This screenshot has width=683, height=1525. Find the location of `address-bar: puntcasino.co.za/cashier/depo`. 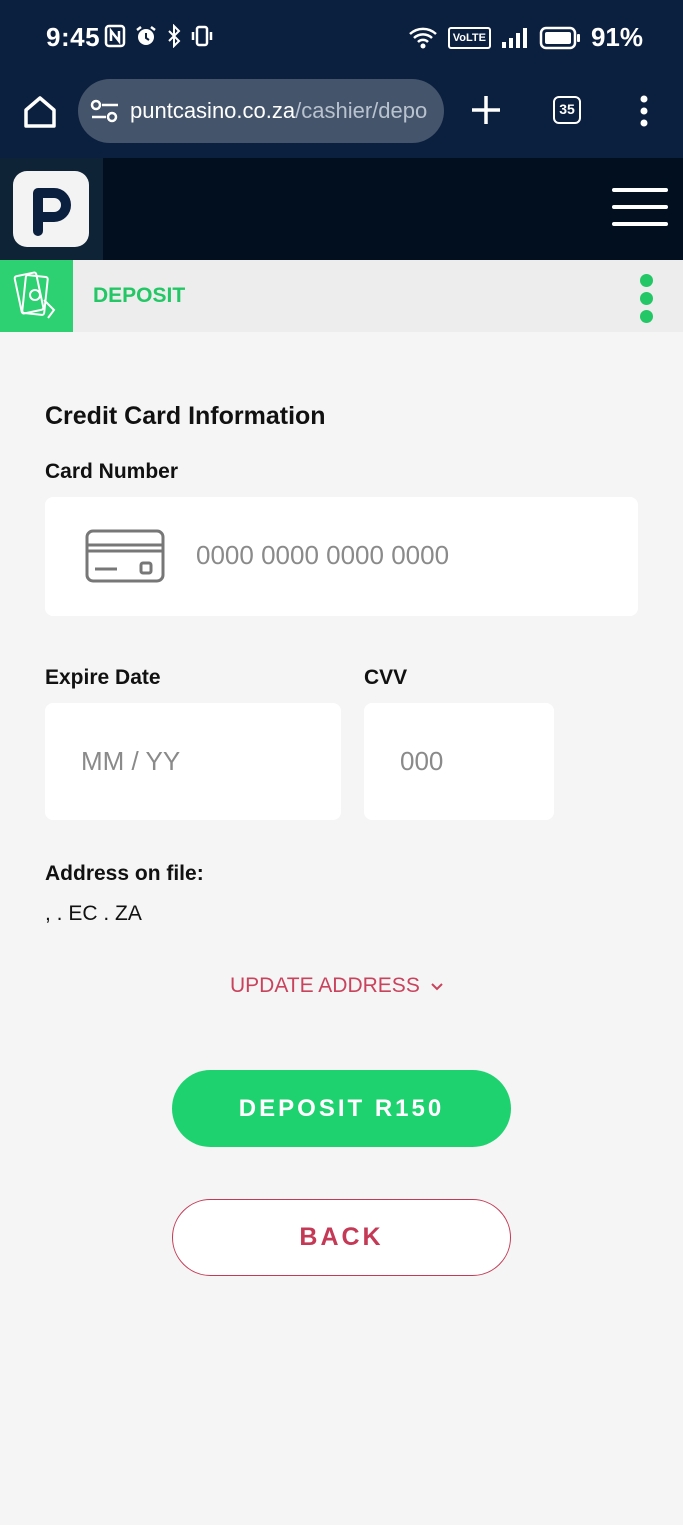

address-bar: puntcasino.co.za/cashier/depo is located at coordinates (261, 111).